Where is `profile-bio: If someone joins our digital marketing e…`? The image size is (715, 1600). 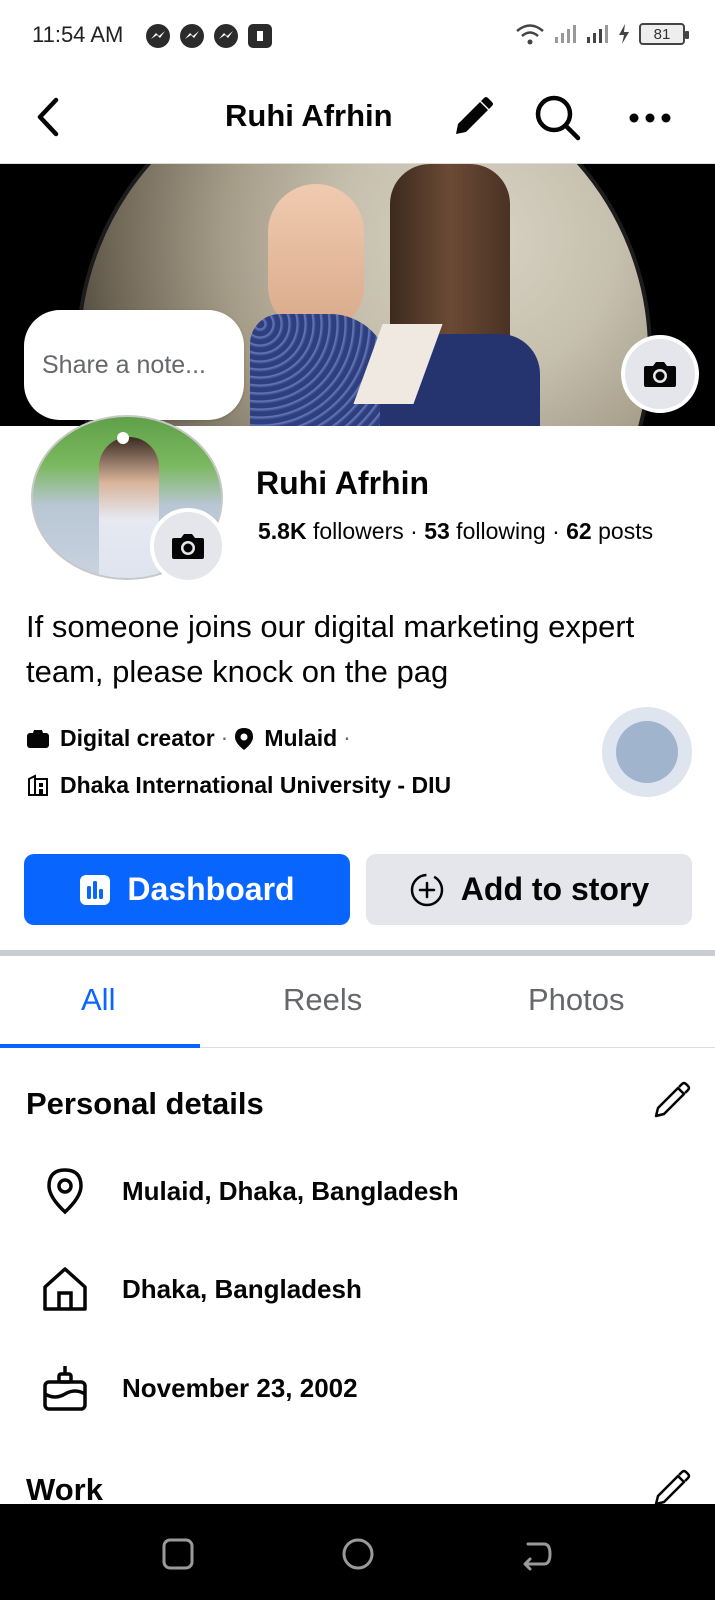
profile-bio: If someone joins our digital marketing e… is located at coordinates (330, 649).